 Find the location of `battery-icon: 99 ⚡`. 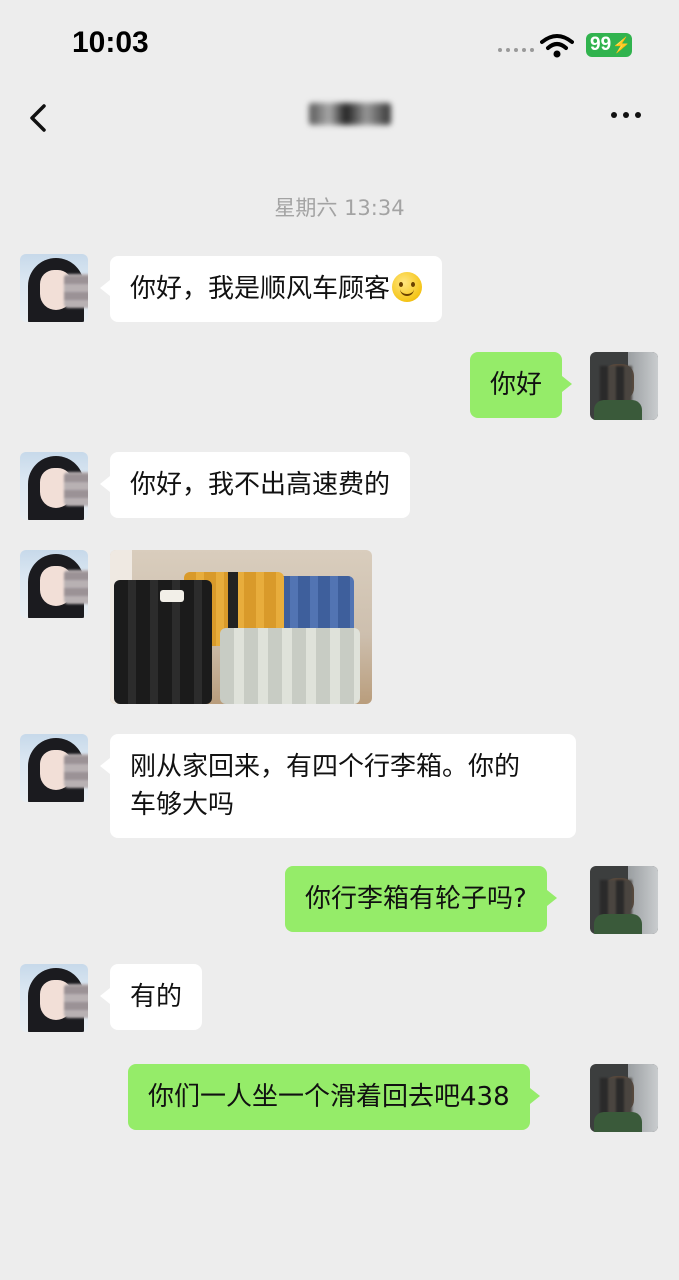

battery-icon: 99 ⚡ is located at coordinates (609, 45).